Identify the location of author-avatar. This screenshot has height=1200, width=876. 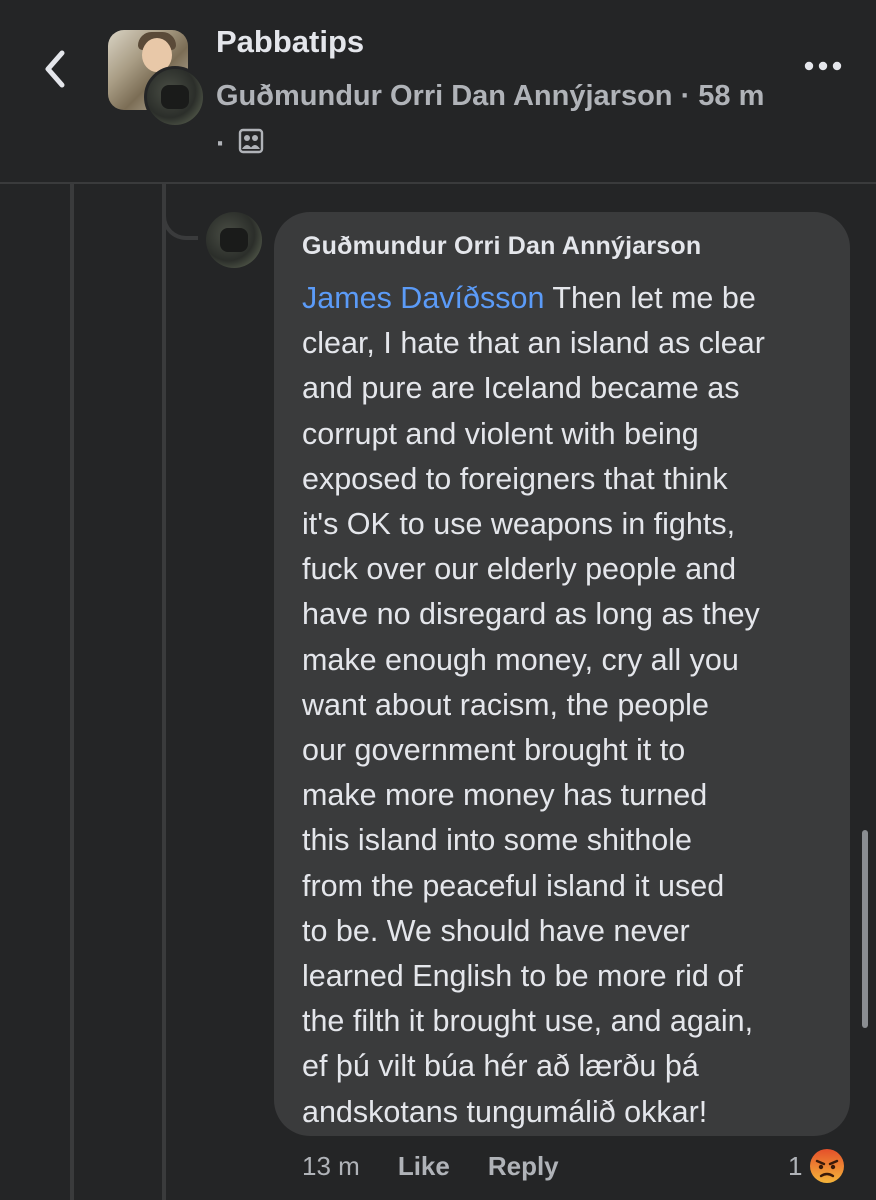
(175, 97).